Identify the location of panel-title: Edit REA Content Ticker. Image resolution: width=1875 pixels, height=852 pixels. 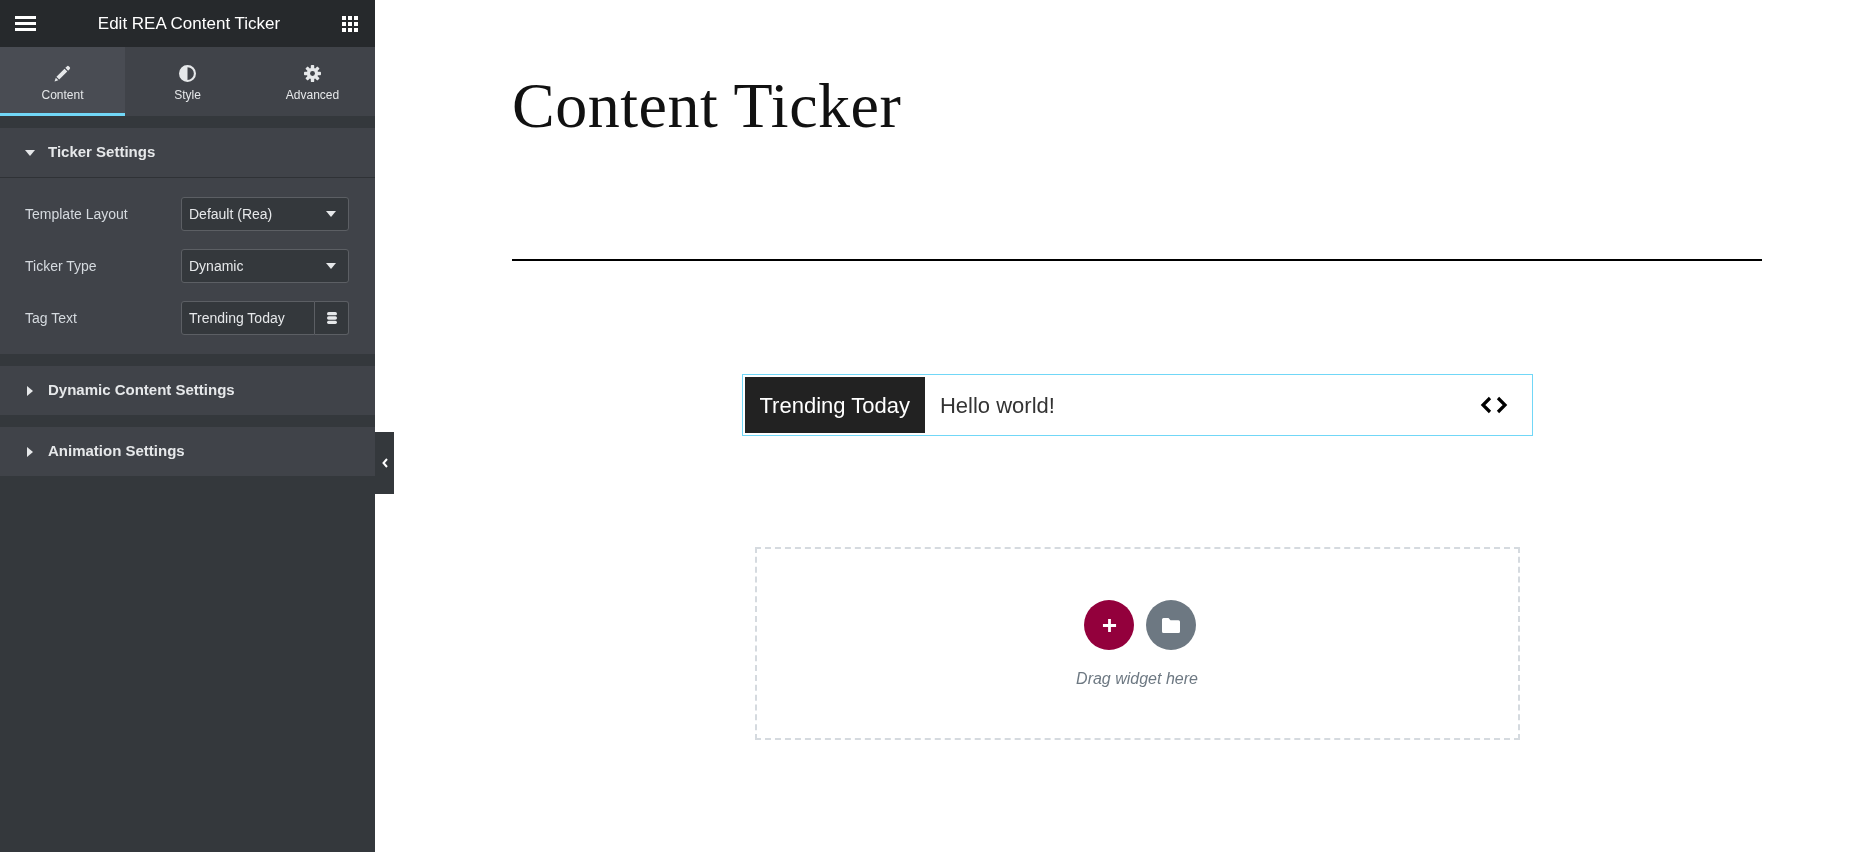
(189, 23).